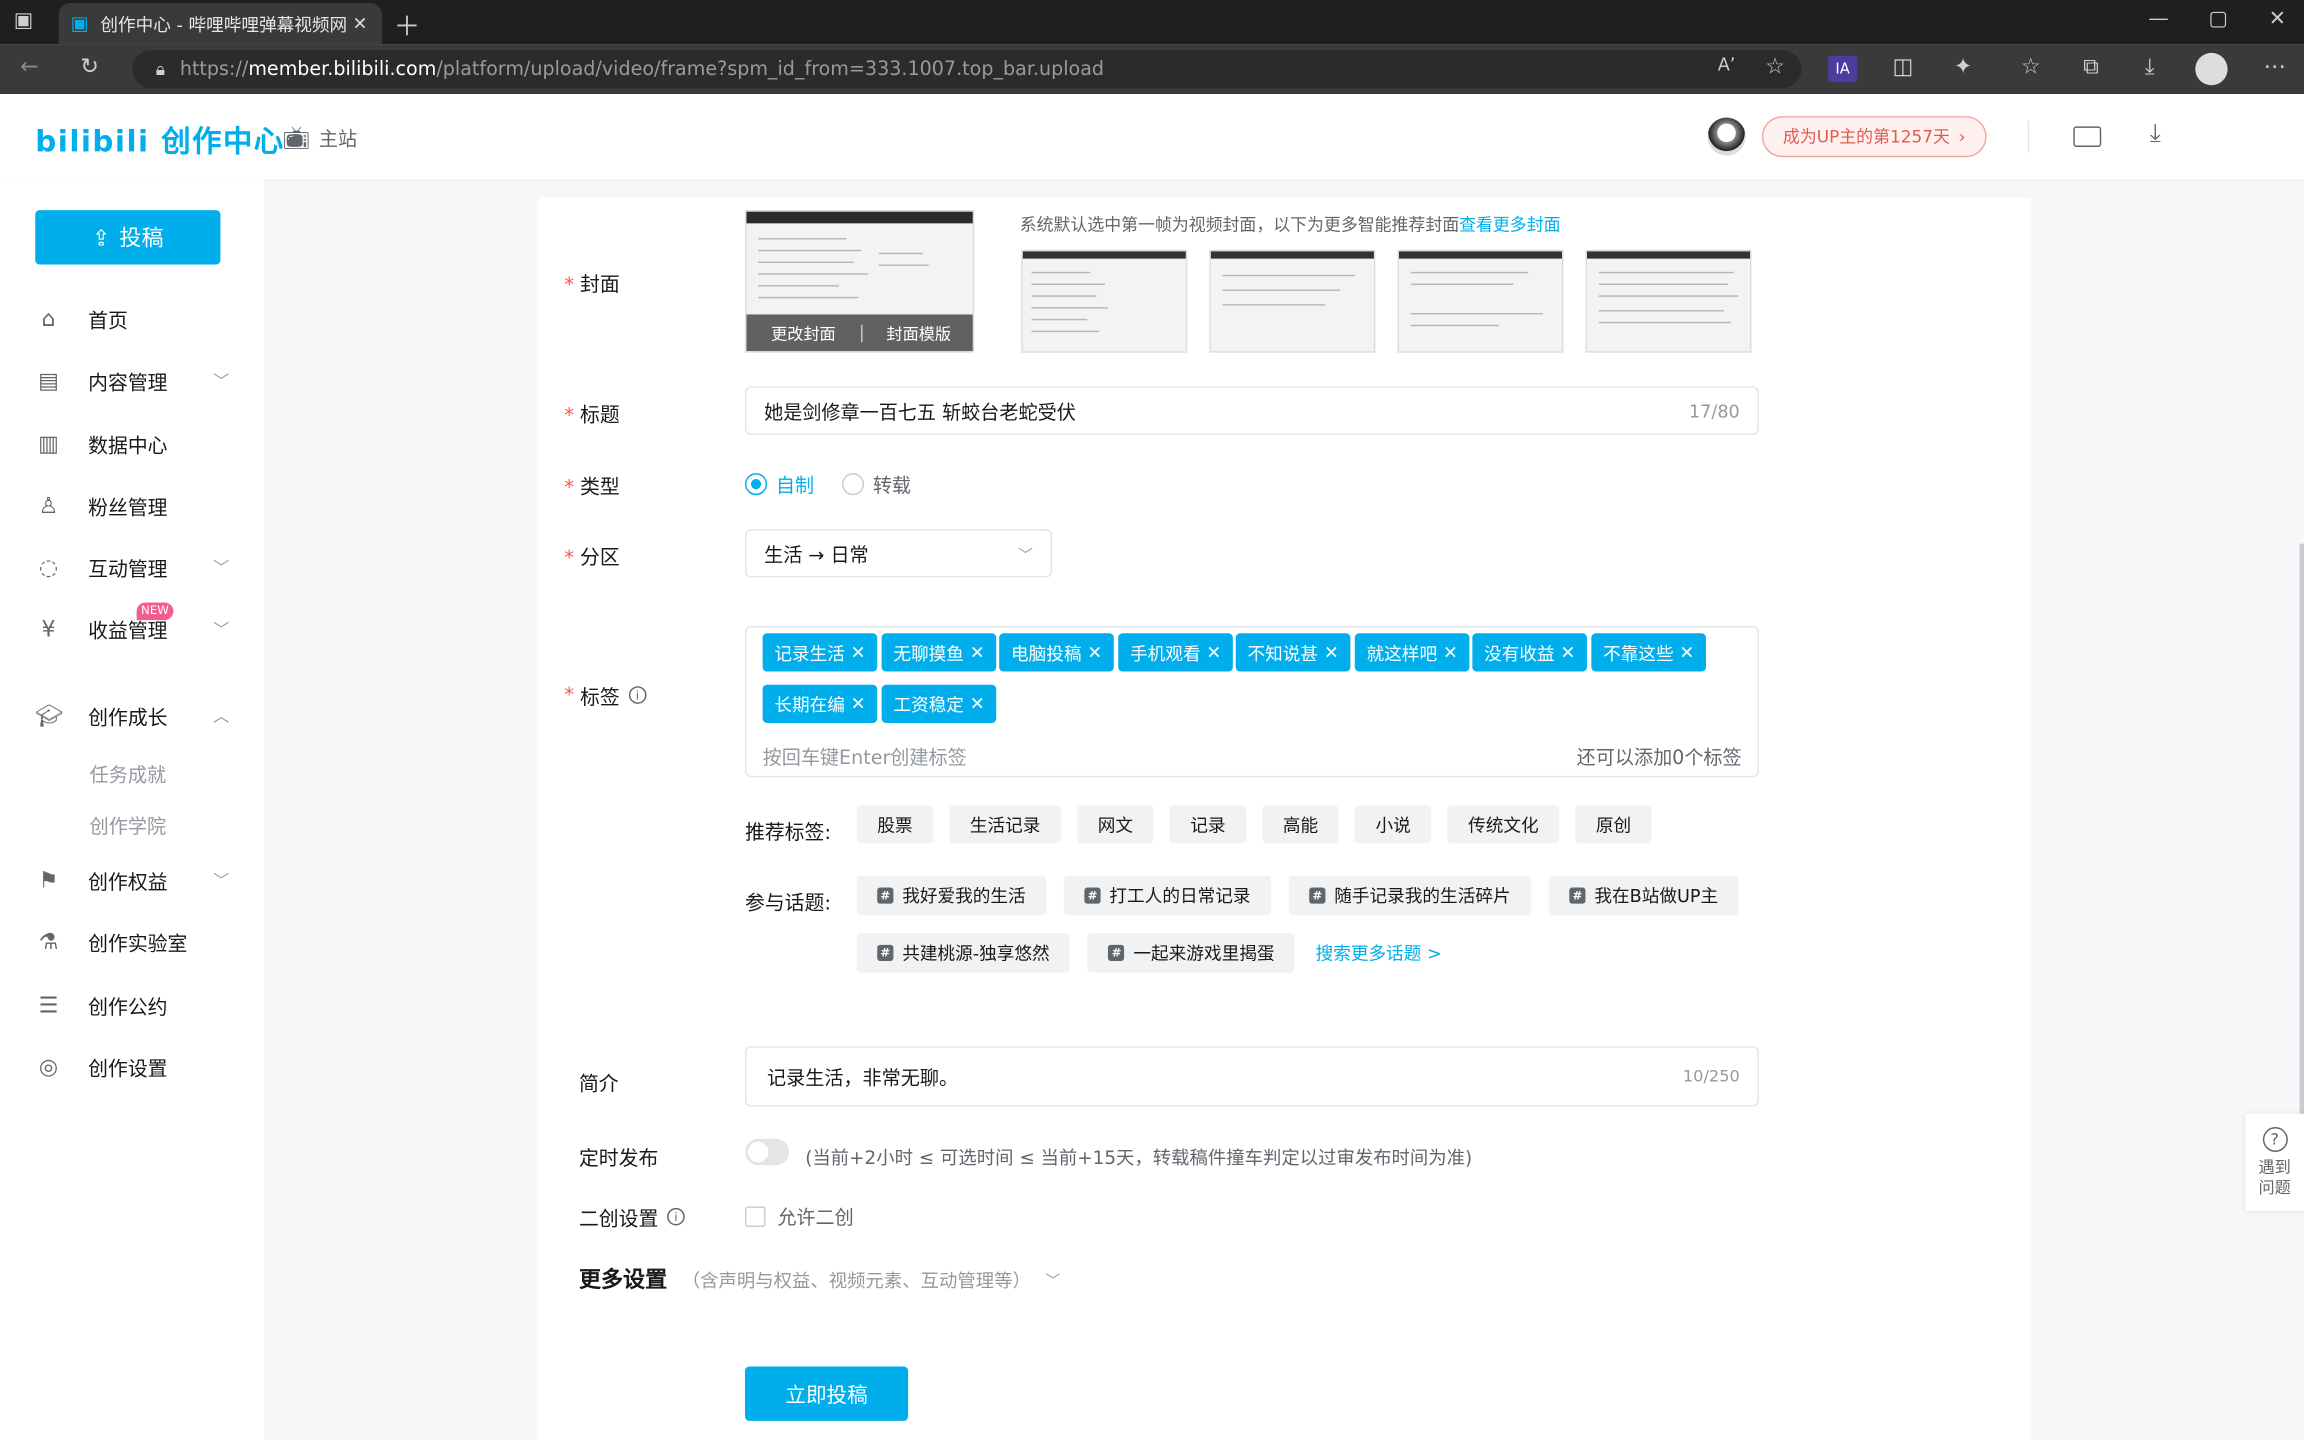 This screenshot has width=2304, height=1440. What do you see at coordinates (1842, 69) in the screenshot?
I see `extension-ia-icon: IA` at bounding box center [1842, 69].